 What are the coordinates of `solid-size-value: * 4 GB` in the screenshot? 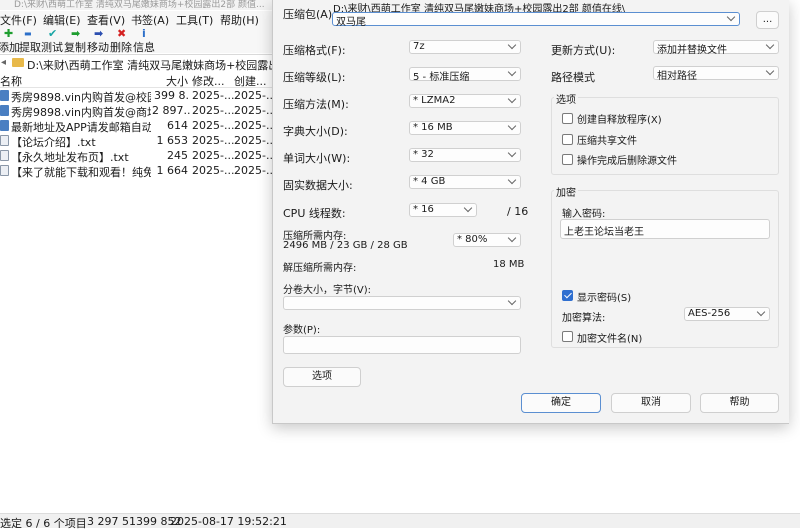 It's located at (429, 181).